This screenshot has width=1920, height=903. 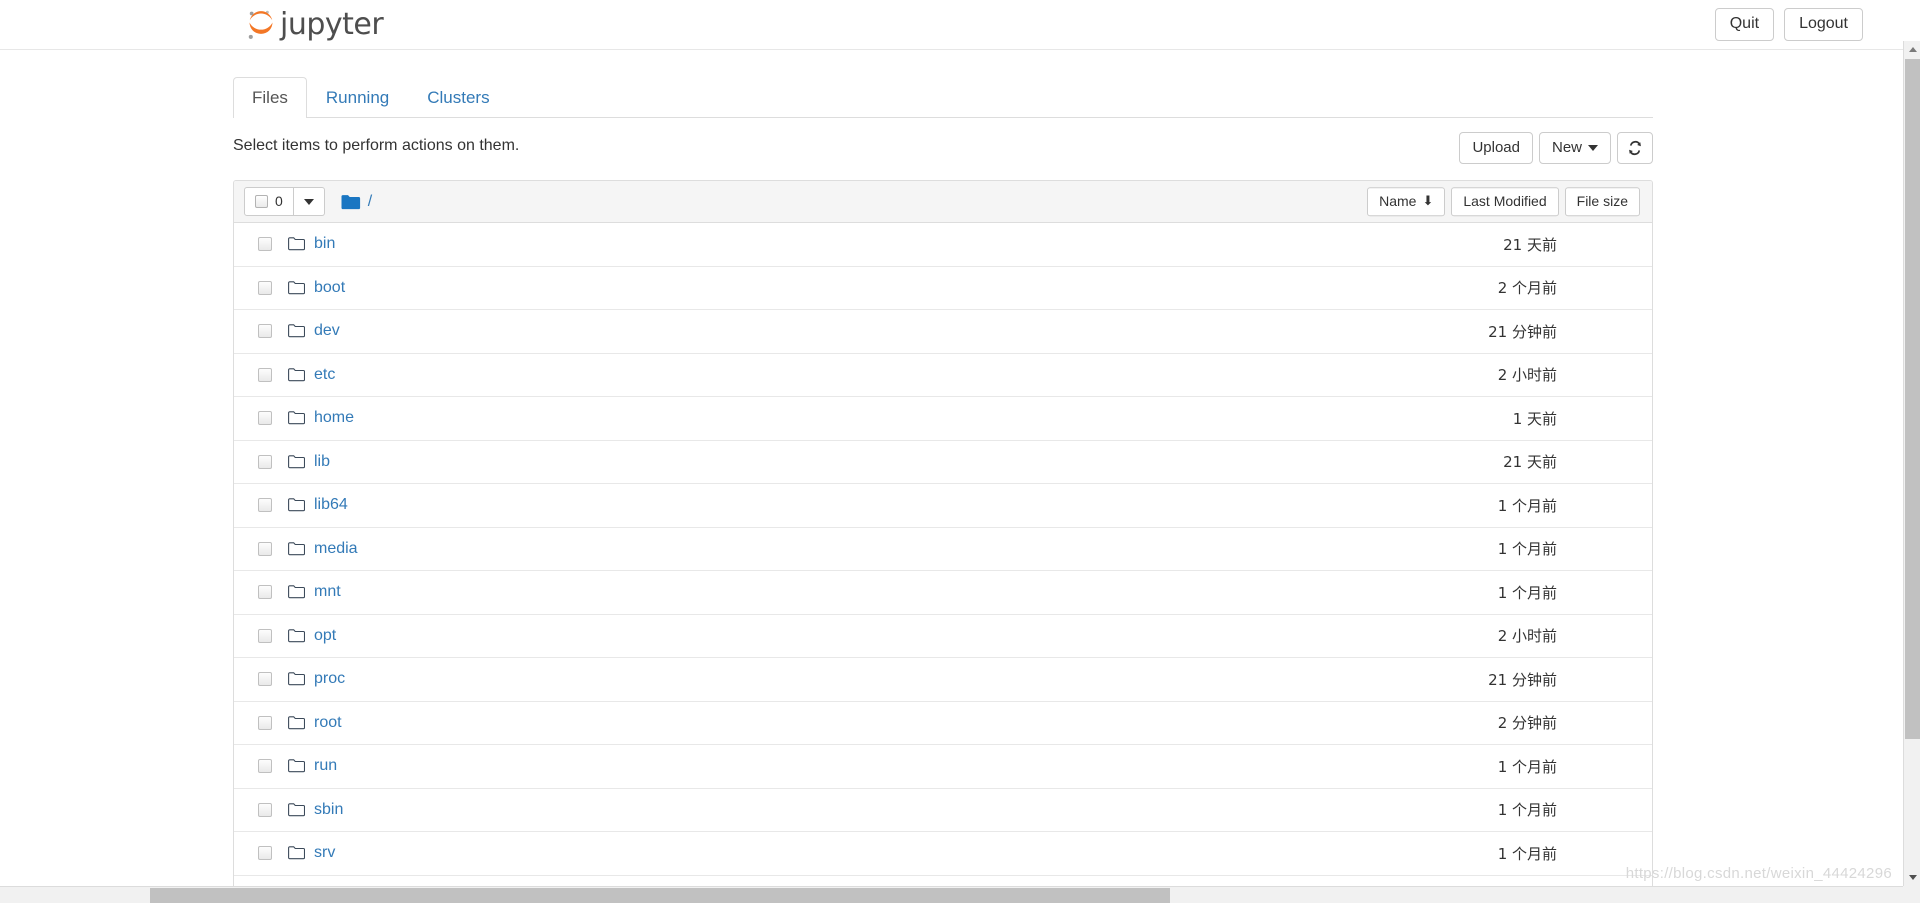 What do you see at coordinates (331, 505) in the screenshot?
I see `file-name-link: lib64` at bounding box center [331, 505].